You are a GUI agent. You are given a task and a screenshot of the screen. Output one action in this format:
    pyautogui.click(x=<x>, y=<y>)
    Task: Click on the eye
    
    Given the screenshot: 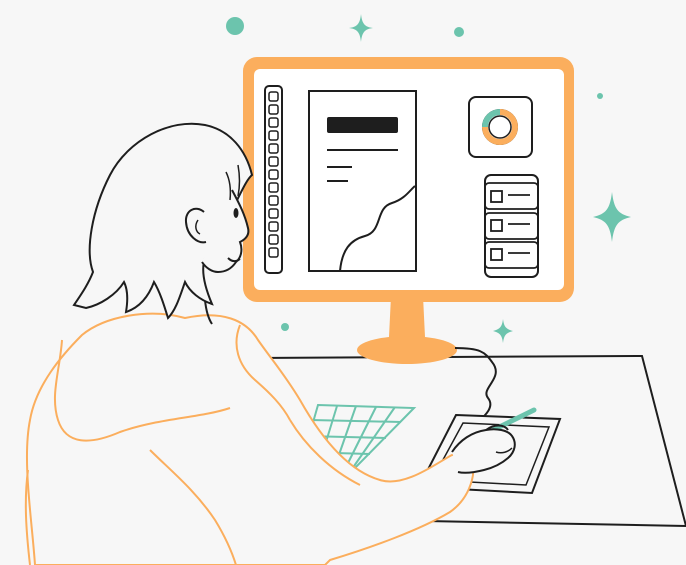 What is the action you would take?
    pyautogui.click(x=236, y=213)
    